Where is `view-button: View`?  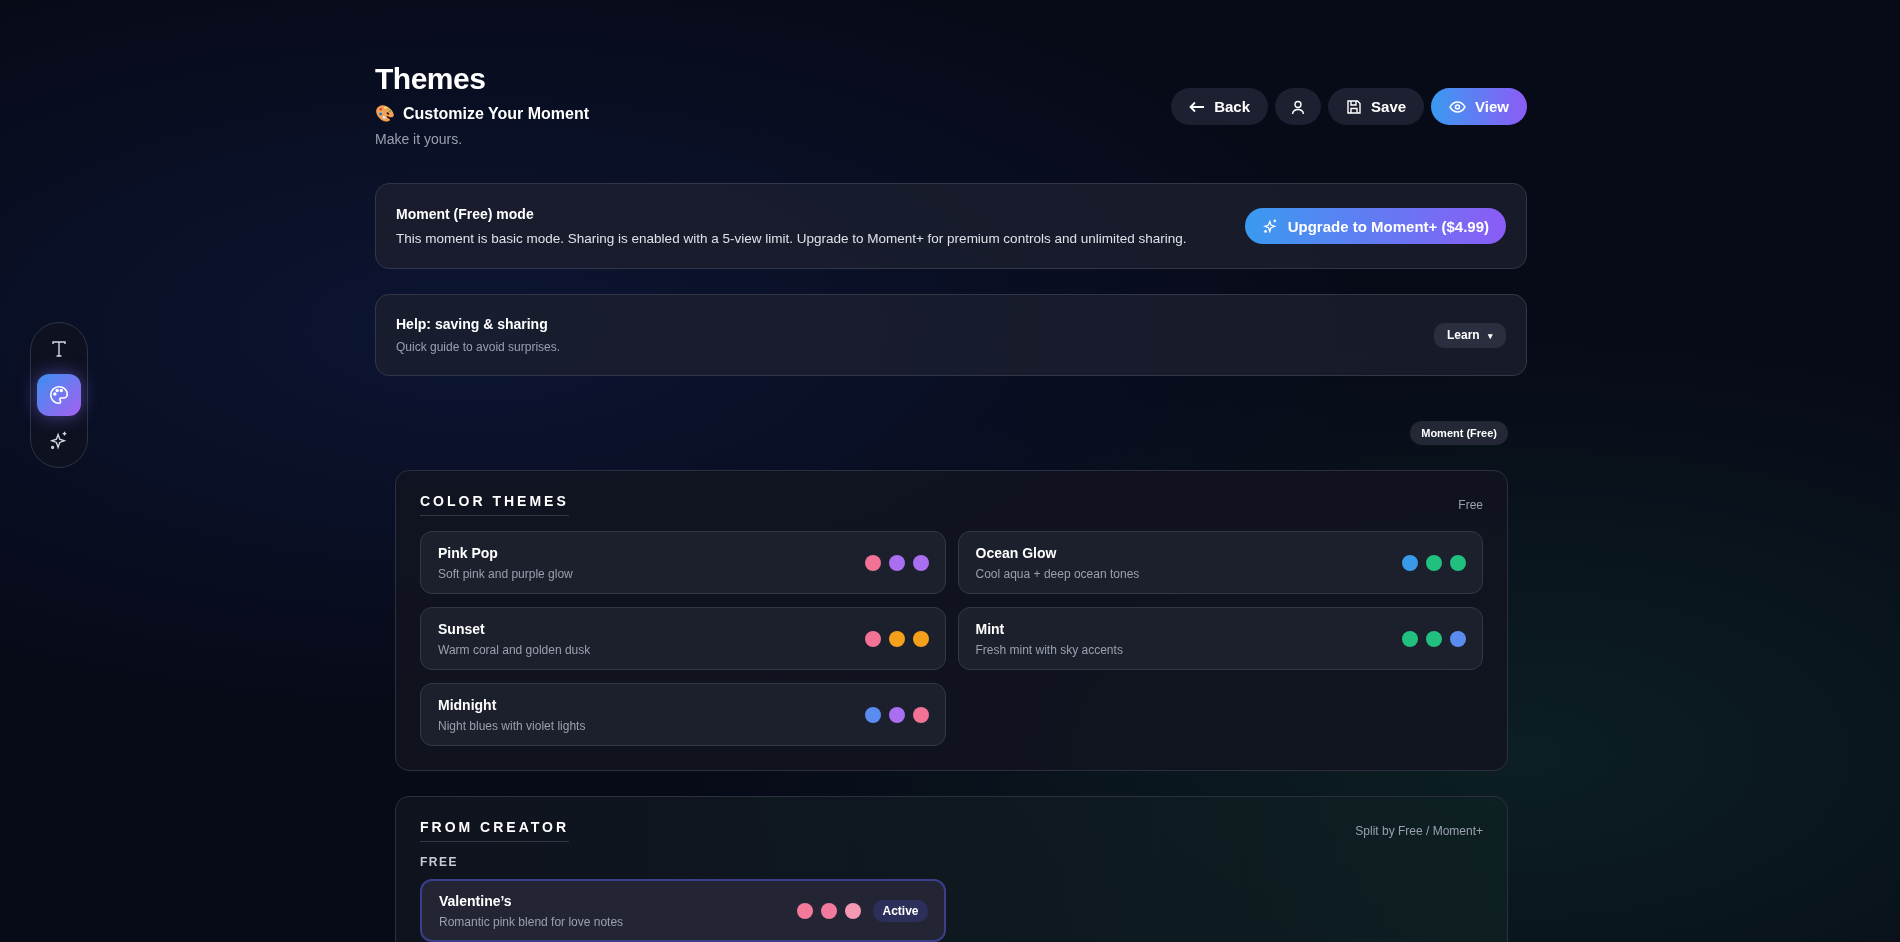 view-button: View is located at coordinates (1479, 106).